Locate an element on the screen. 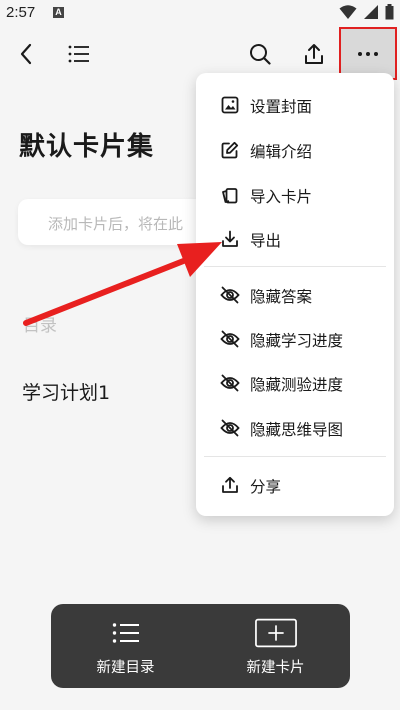 The height and width of the screenshot is (710, 400). menu-item-label: 隐藏思维导图 is located at coordinates (297, 430).